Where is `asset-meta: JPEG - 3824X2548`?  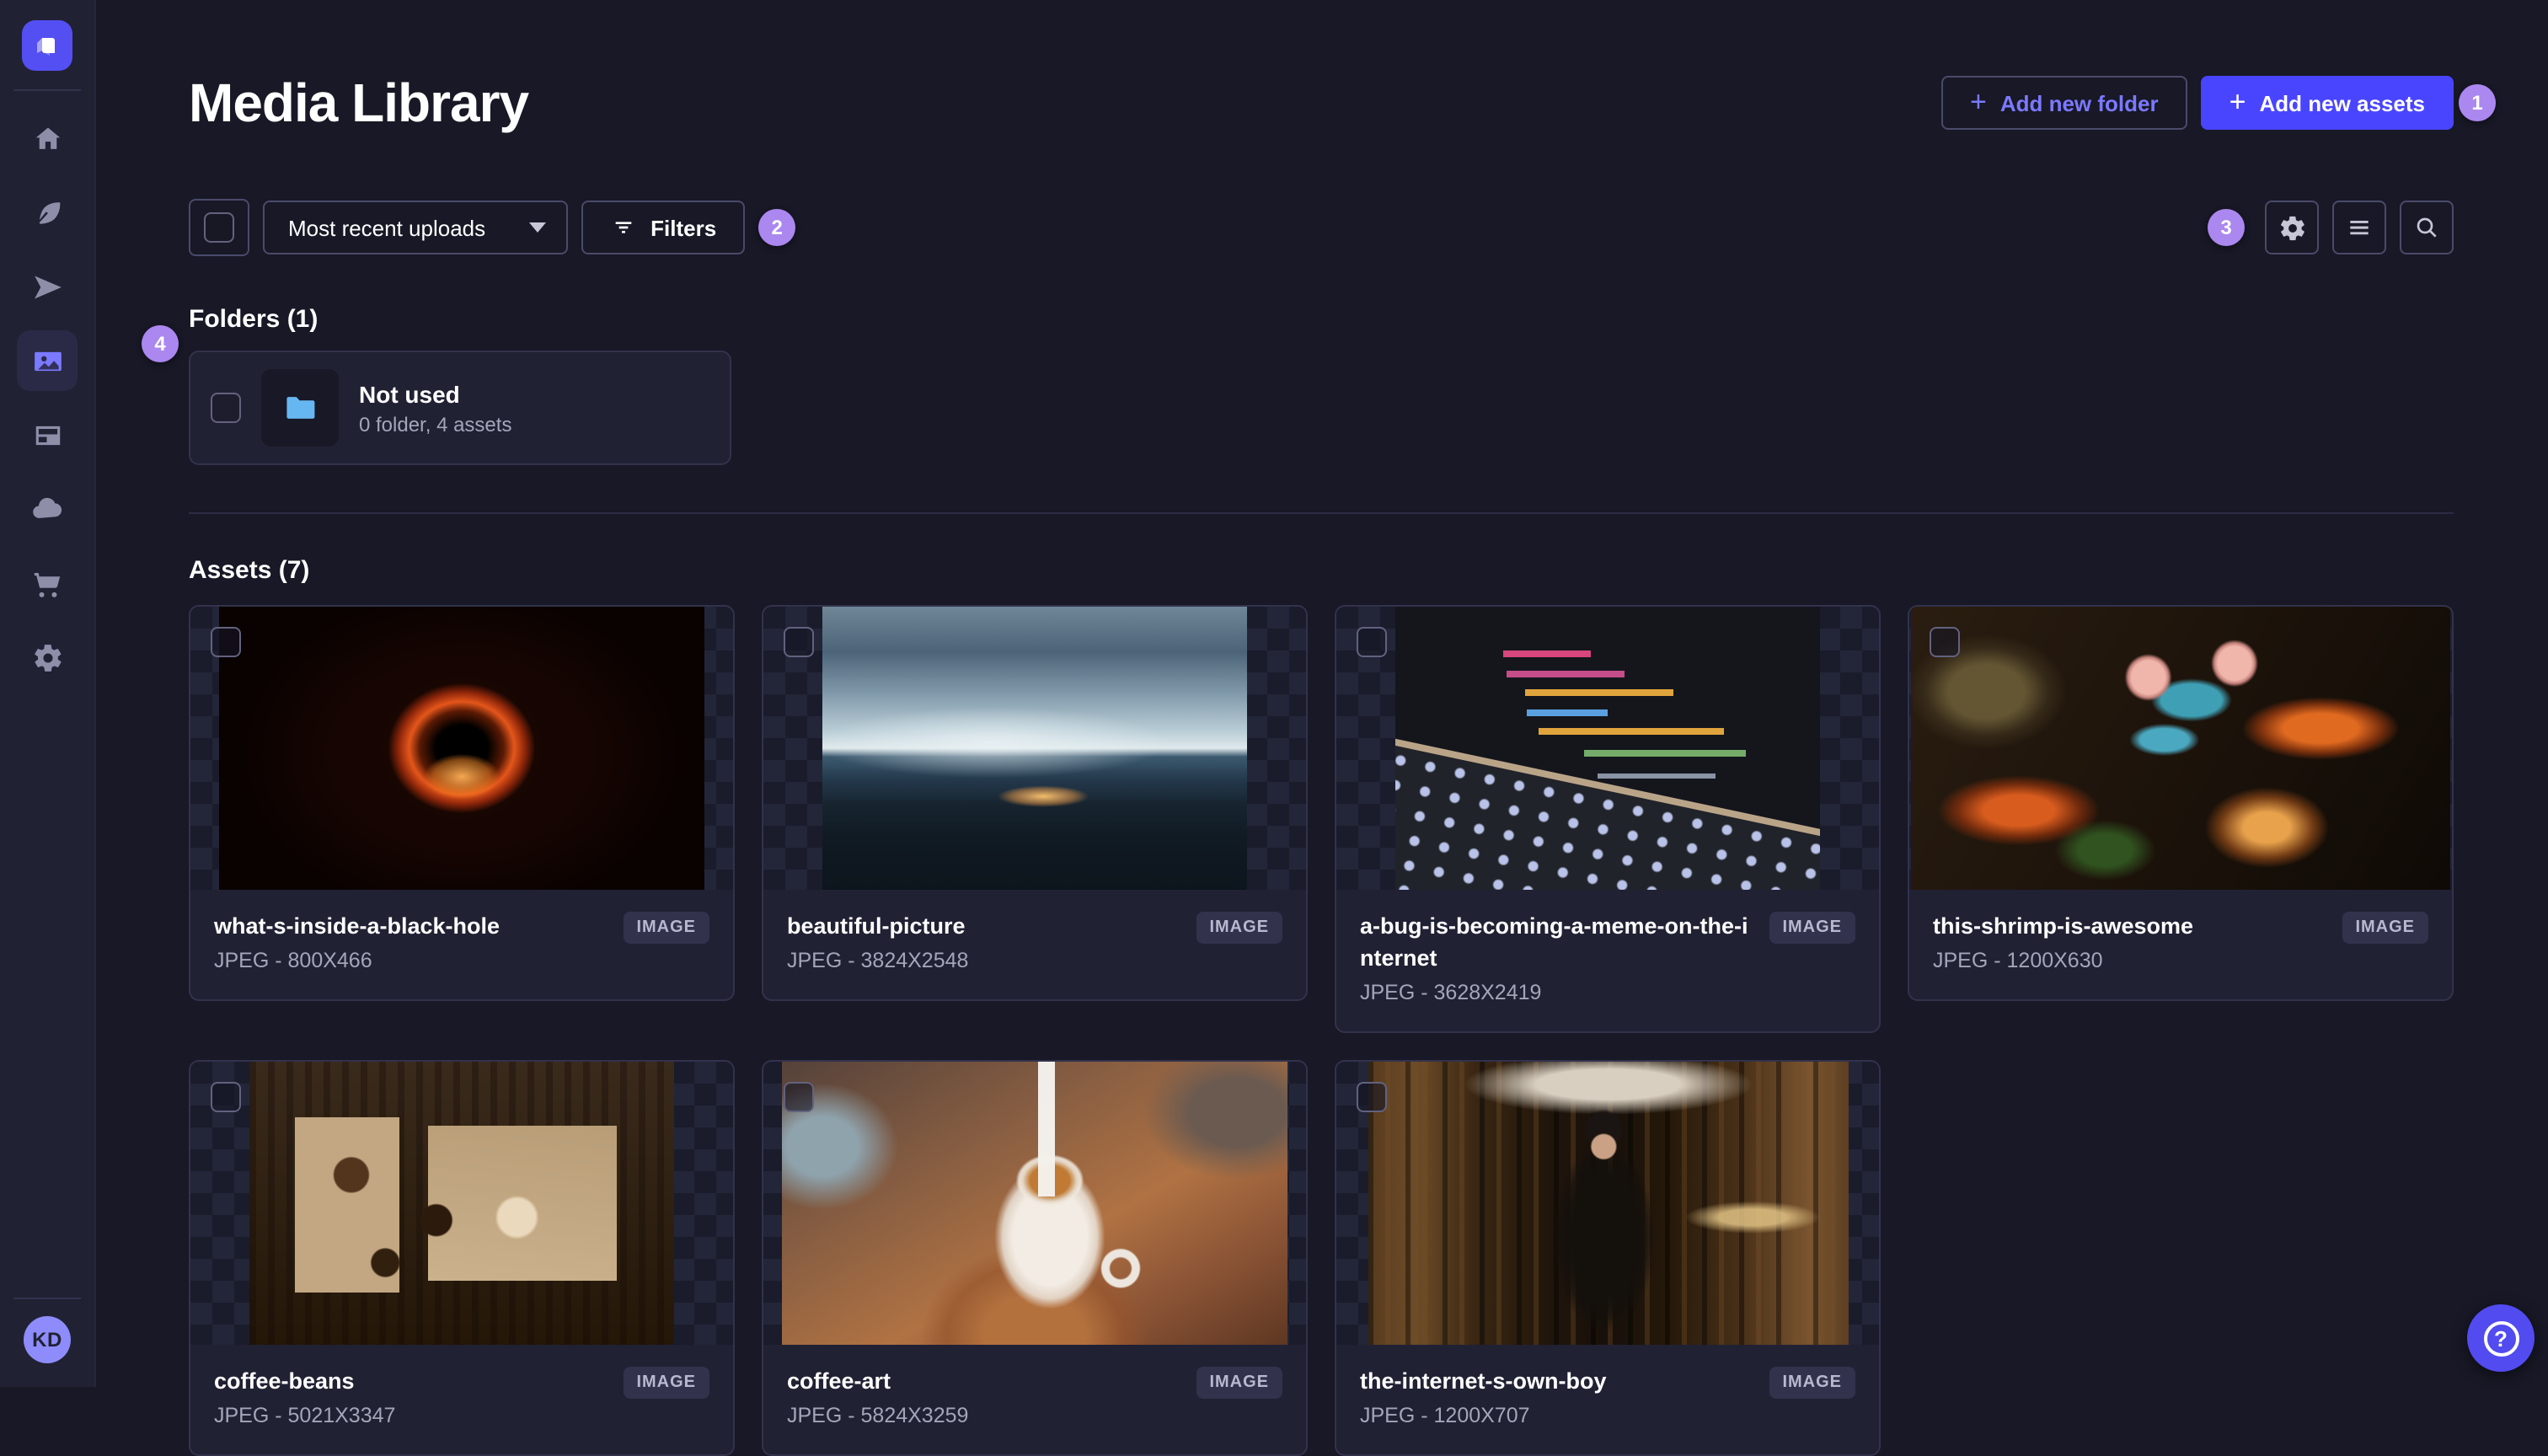
asset-meta: JPEG - 3824X2548 is located at coordinates (878, 960).